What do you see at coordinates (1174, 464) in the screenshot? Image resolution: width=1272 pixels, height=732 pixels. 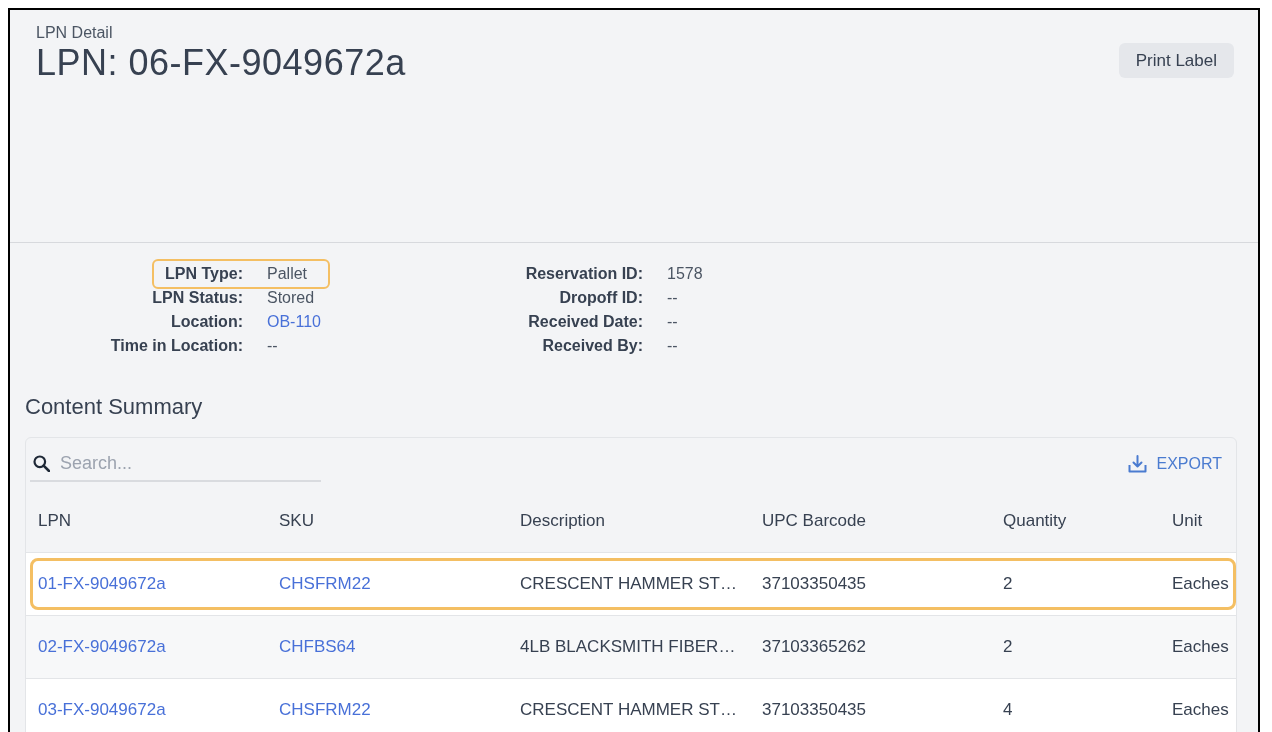 I see `export-button: EXPORT` at bounding box center [1174, 464].